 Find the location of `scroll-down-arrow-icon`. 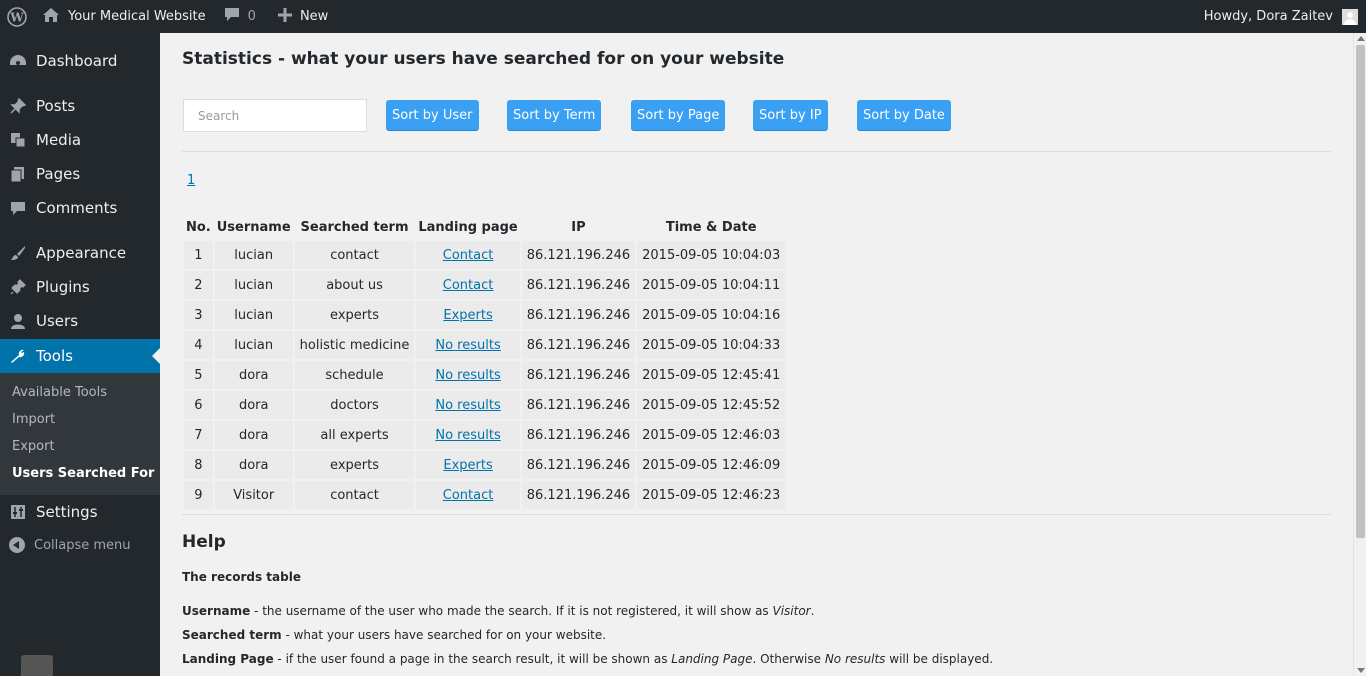

scroll-down-arrow-icon is located at coordinates (1361, 670).